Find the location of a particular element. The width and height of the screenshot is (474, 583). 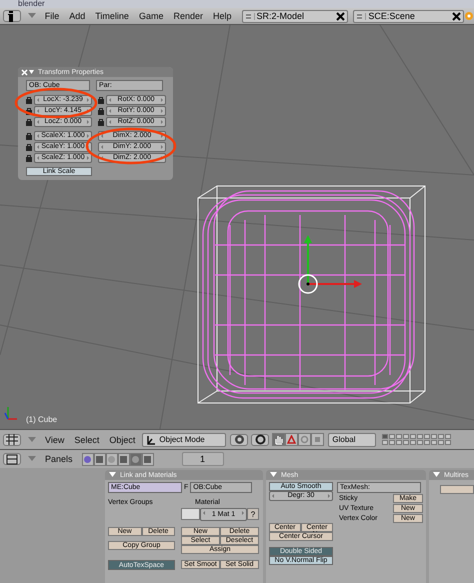

menu-item: Help is located at coordinates (222, 16).